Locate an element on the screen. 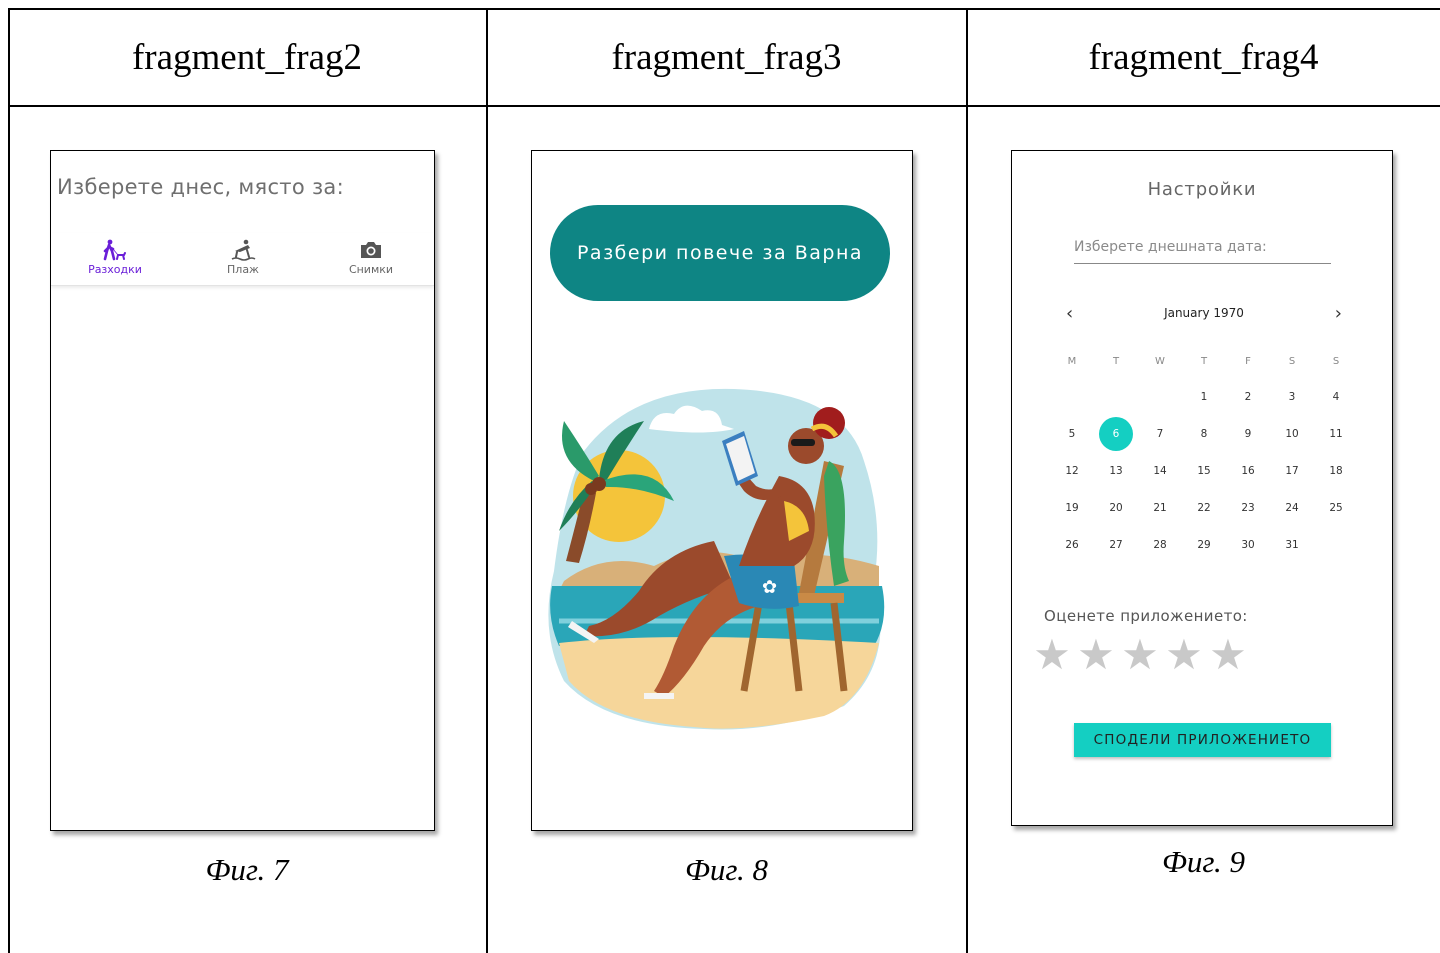 This screenshot has width=1440, height=953. calendar-day-label: 25 is located at coordinates (1336, 507).